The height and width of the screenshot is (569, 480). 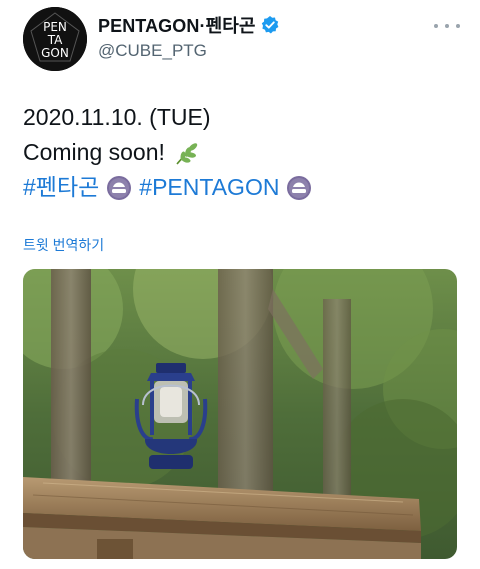 I want to click on author-block: PENTAGON·펜타곤 @CUBE_PTG, so click(x=189, y=37).